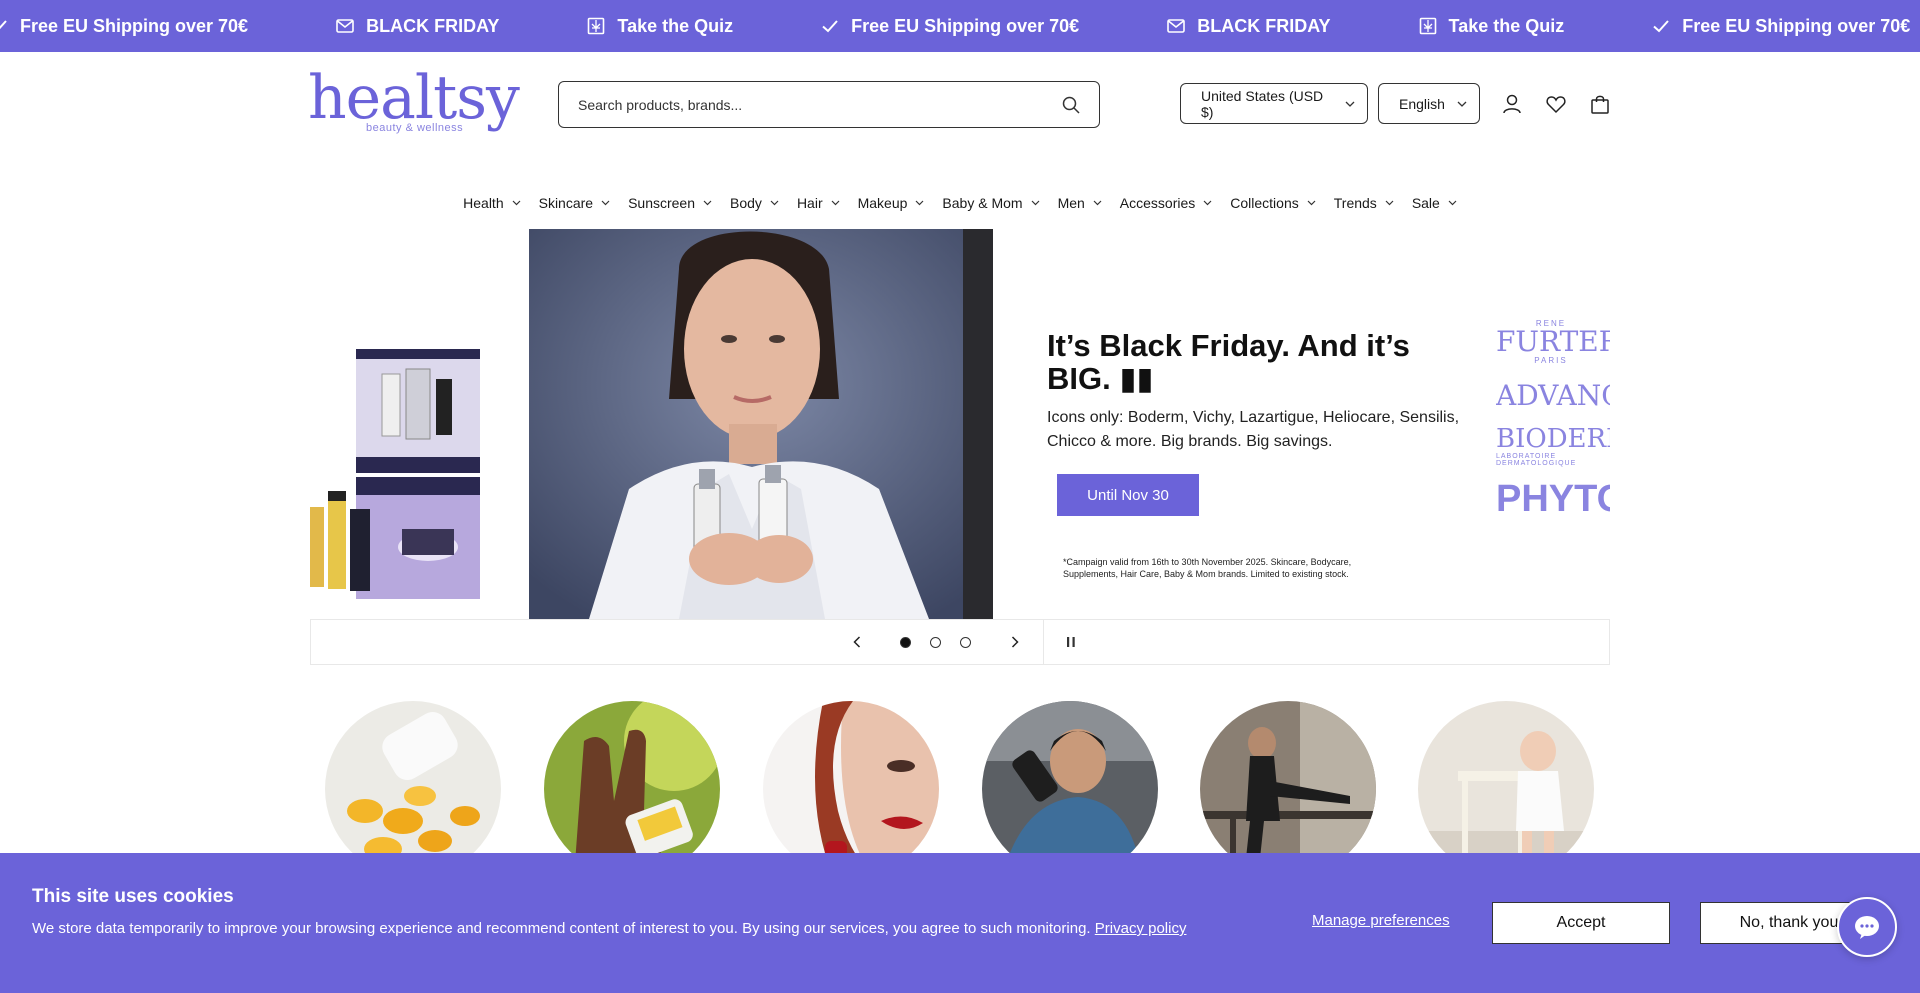 This screenshot has width=1920, height=993. Describe the element at coordinates (1228, 362) in the screenshot. I see `hero-title: It’s Black Friday. And it’s BIG. ▮▮` at that location.